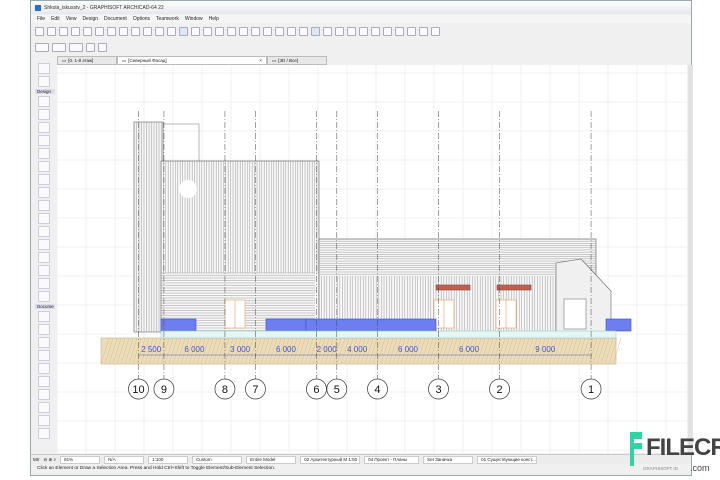  Describe the element at coordinates (41, 19) in the screenshot. I see `menu-file: File` at that location.